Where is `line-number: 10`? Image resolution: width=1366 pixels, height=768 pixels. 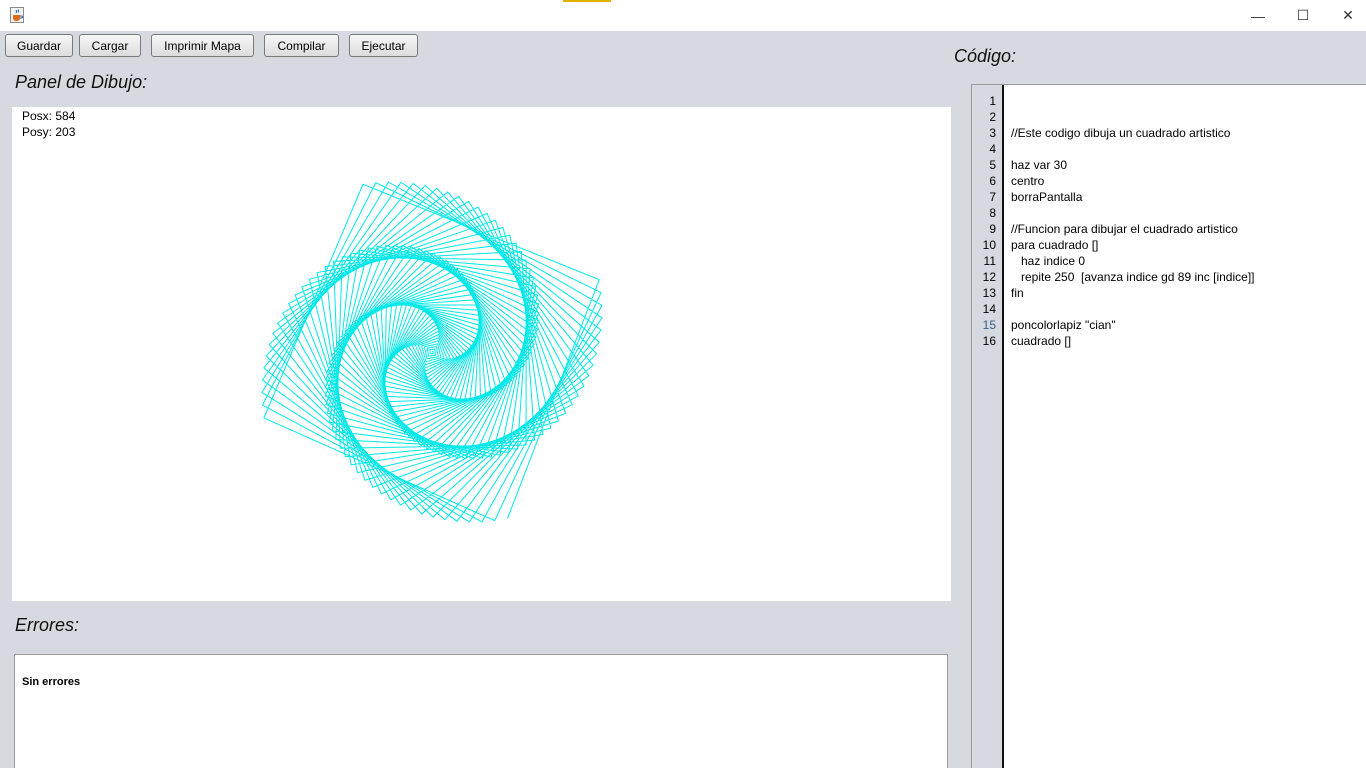 line-number: 10 is located at coordinates (989, 245).